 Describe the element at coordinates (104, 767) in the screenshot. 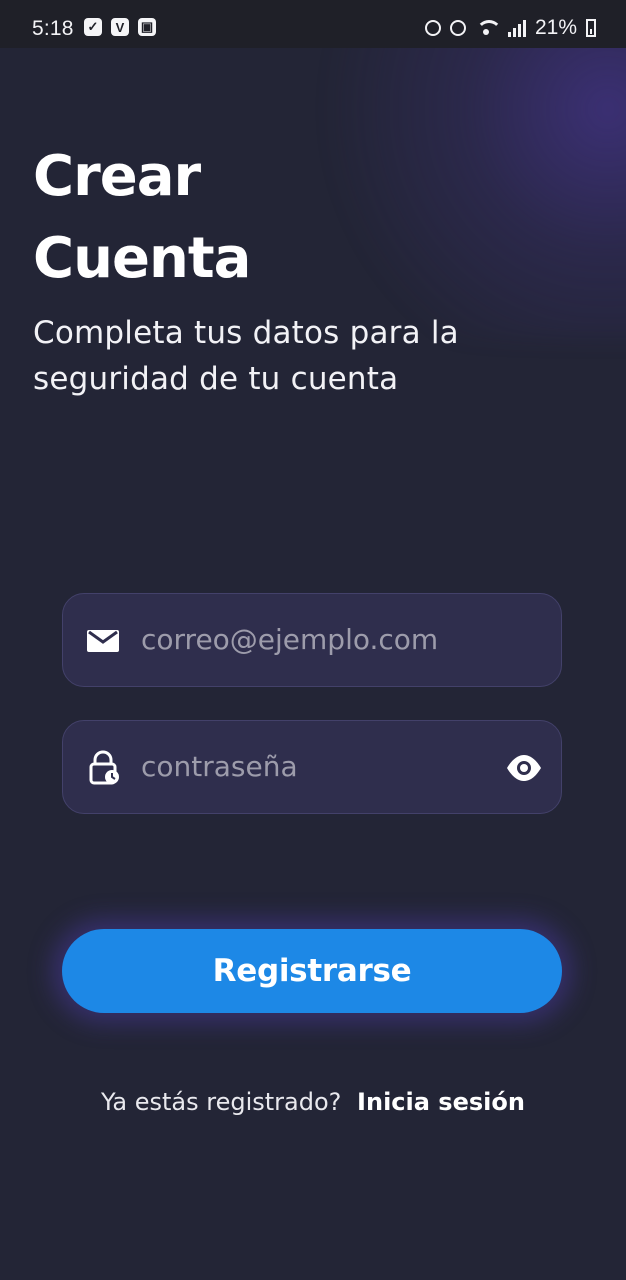

I see `lock-clock-icon` at that location.